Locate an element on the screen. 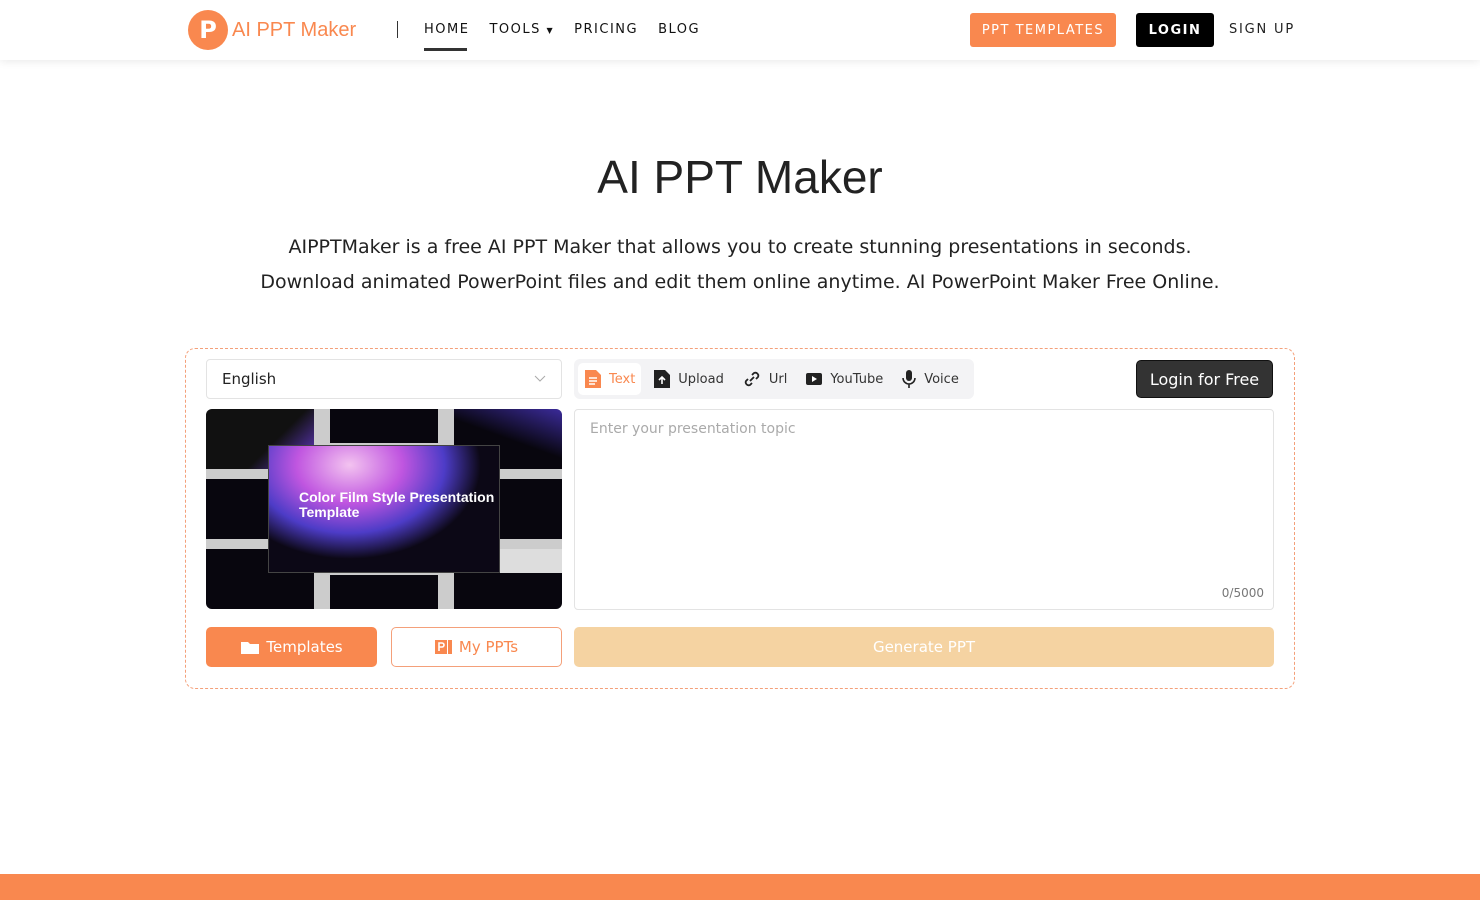 The image size is (1480, 900). divider is located at coordinates (397, 29).